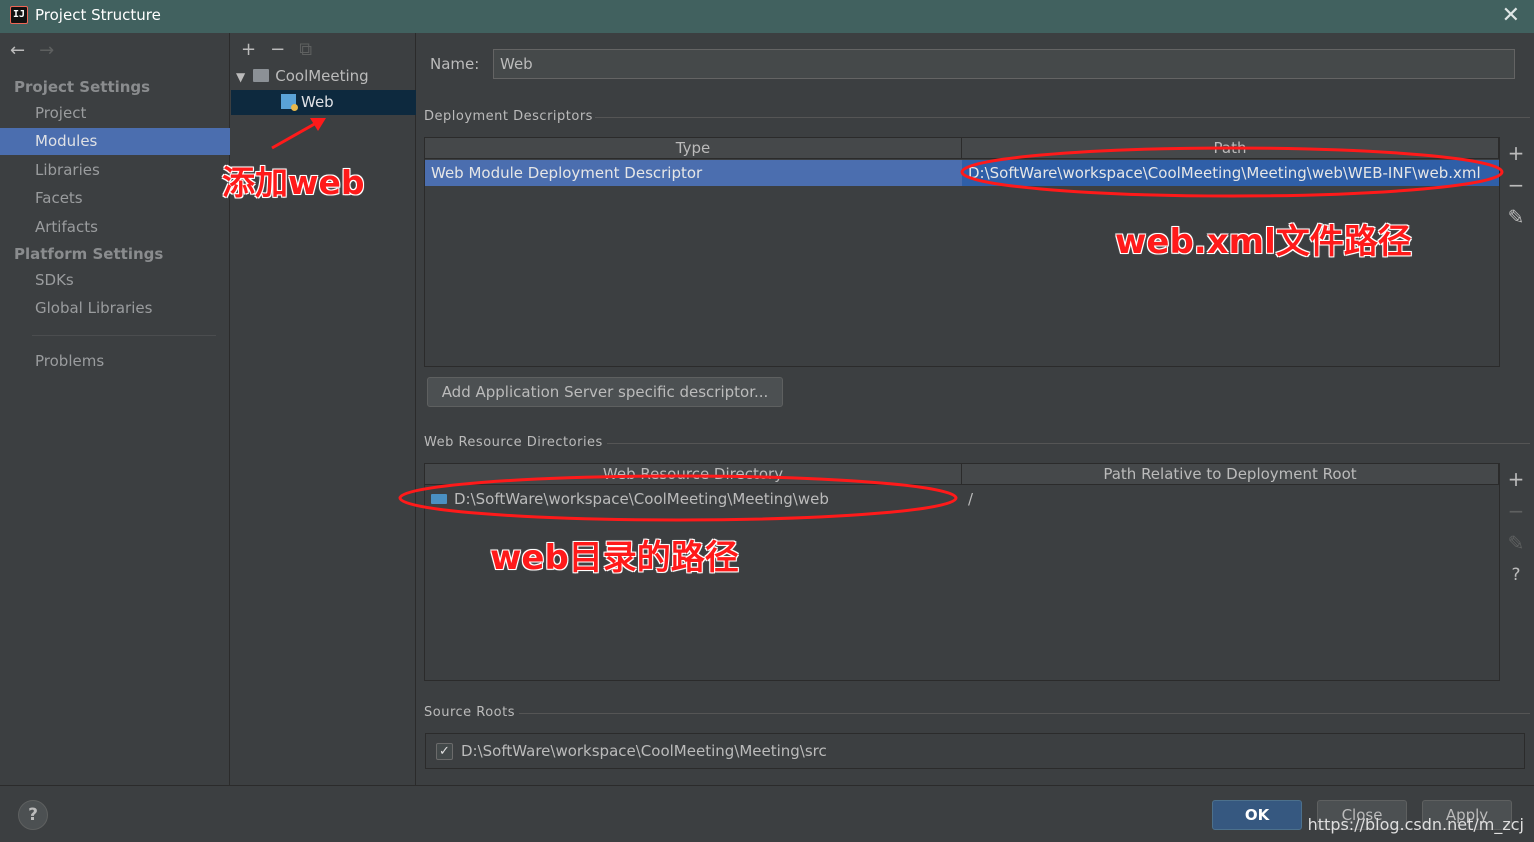 The image size is (1534, 842). I want to click on source-root-checkbox: ✓, so click(444, 751).